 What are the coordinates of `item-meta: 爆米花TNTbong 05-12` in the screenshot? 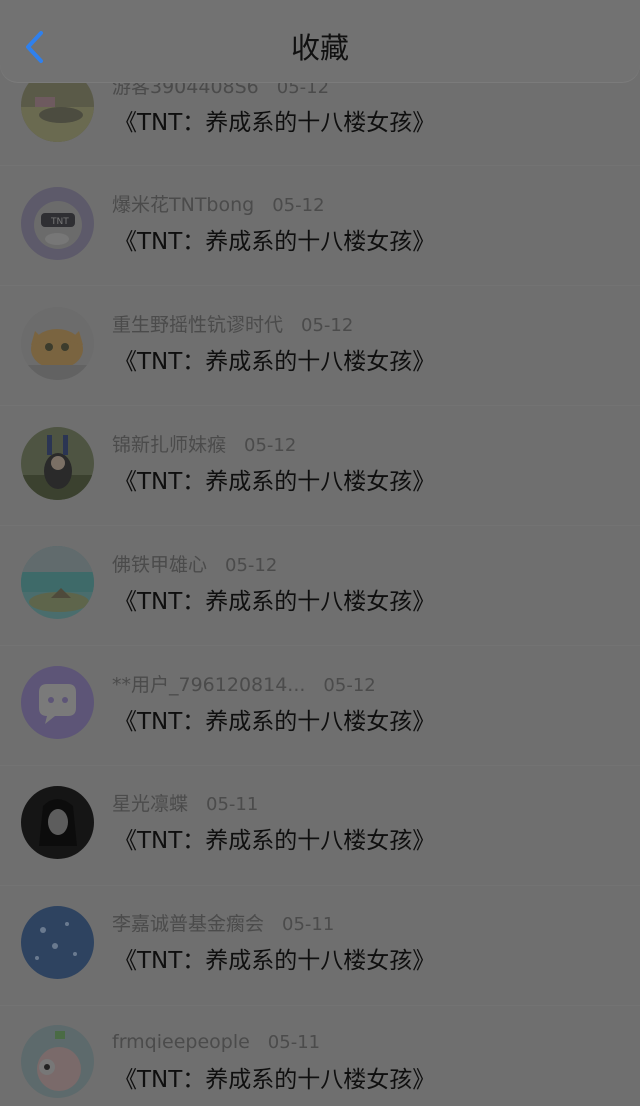 It's located at (218, 205).